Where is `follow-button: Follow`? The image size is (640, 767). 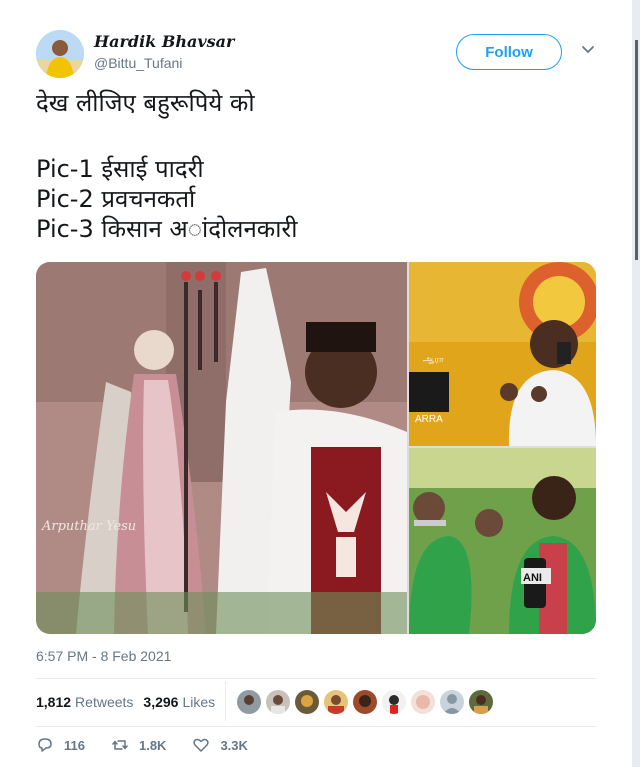
follow-button: Follow is located at coordinates (509, 52).